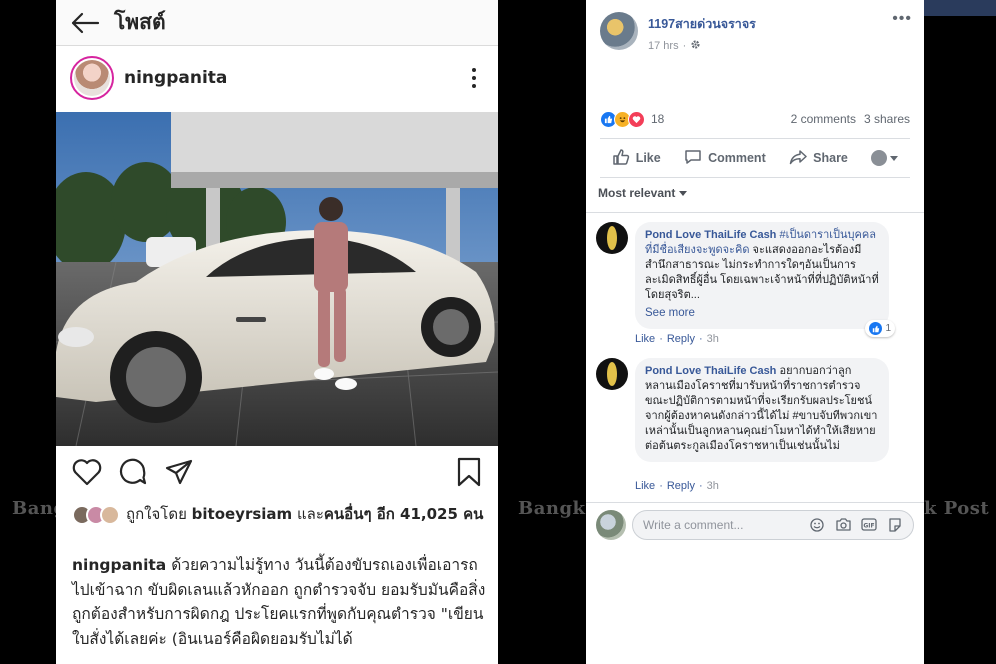 The height and width of the screenshot is (664, 996). Describe the element at coordinates (887, 119) in the screenshot. I see `shares-count: 3 shares` at that location.